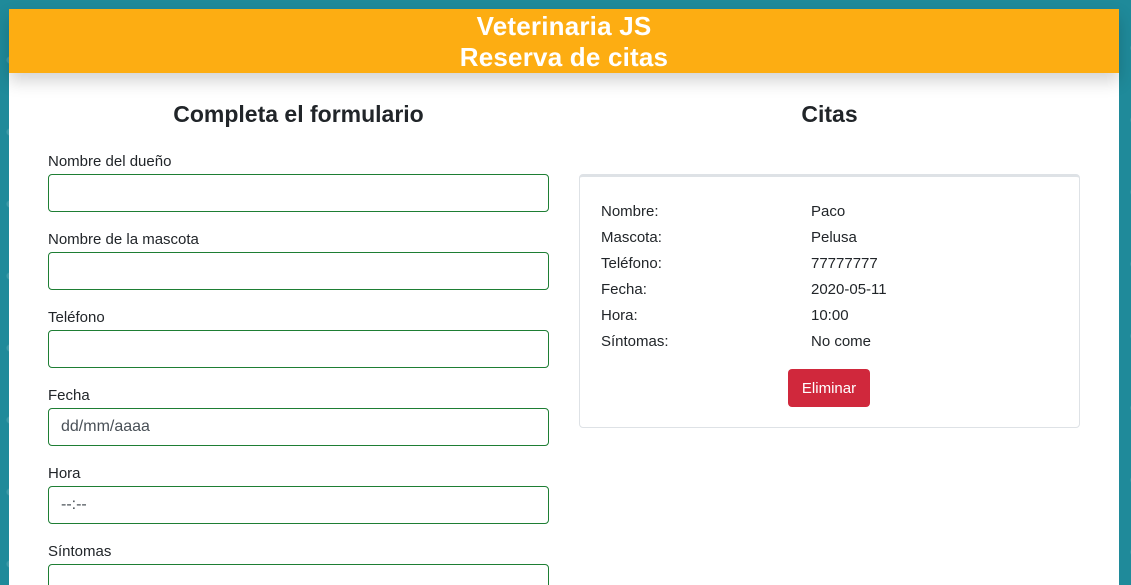 The image size is (1131, 585). I want to click on appointment-row-symptoms: Síntomas: No come, so click(831, 342).